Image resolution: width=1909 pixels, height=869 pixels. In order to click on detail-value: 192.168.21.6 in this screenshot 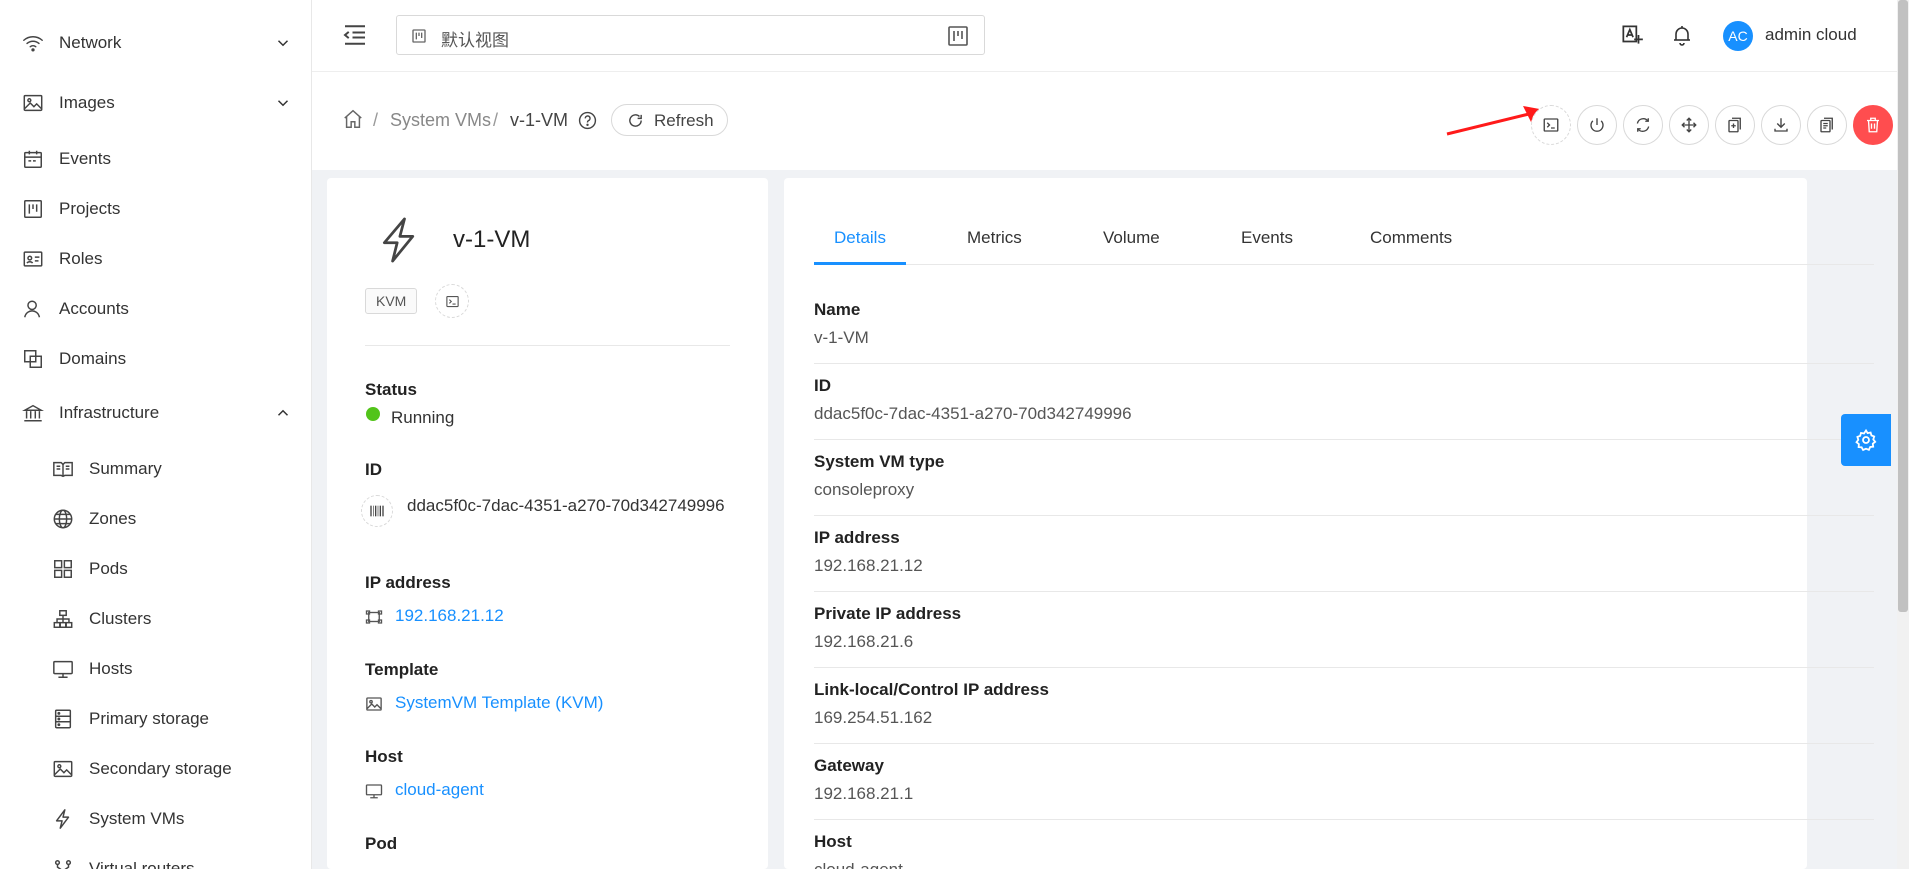, I will do `click(864, 641)`.